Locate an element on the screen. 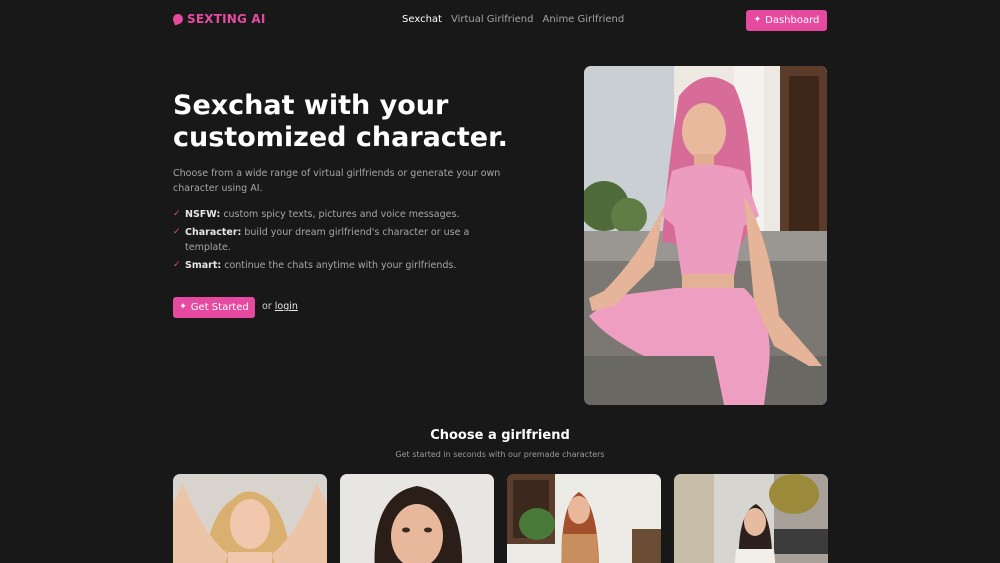  hero-character-image is located at coordinates (705, 235).